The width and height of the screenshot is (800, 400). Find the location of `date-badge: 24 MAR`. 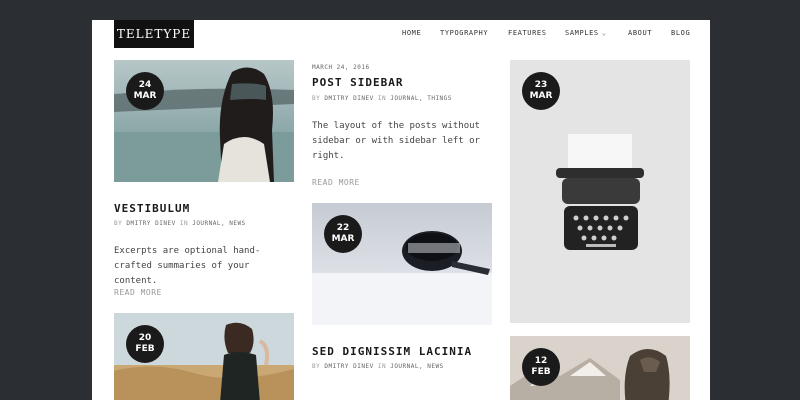

date-badge: 24 MAR is located at coordinates (145, 91).